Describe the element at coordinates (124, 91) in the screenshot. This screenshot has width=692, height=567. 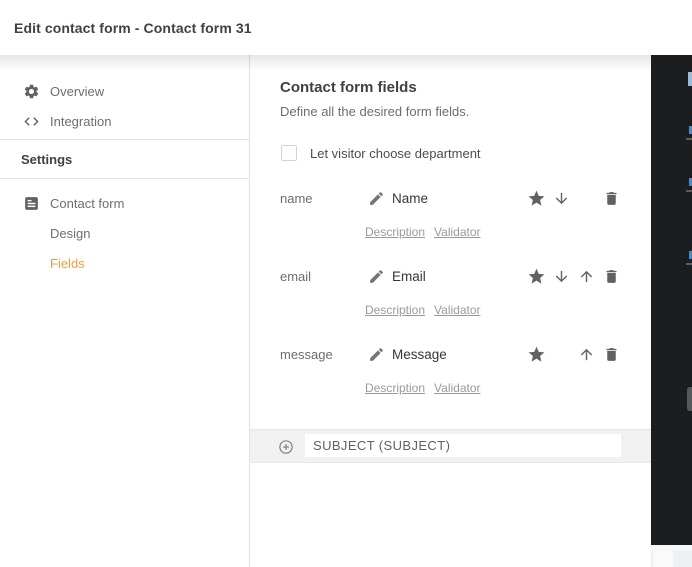
I see `sidebar-item-overview: Overview` at that location.